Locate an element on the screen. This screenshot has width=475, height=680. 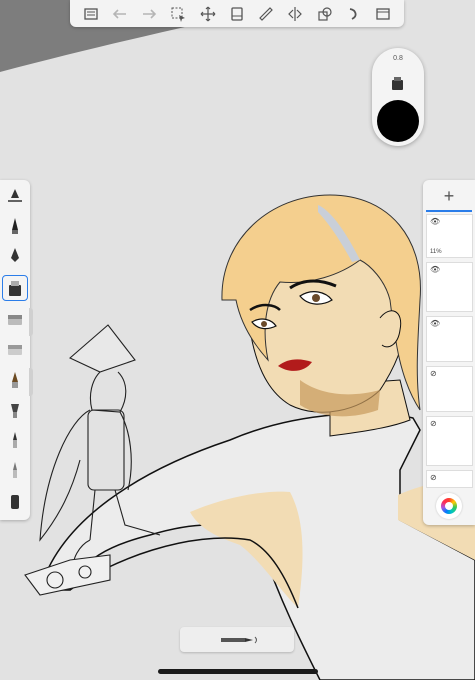
add-layer-button: + is located at coordinates (449, 196).